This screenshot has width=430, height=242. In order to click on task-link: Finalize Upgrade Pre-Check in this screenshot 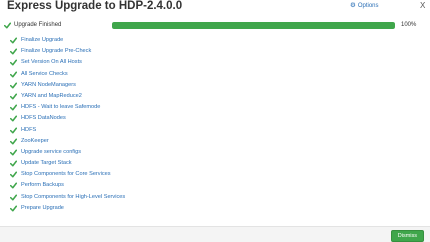, I will do `click(56, 51)`.